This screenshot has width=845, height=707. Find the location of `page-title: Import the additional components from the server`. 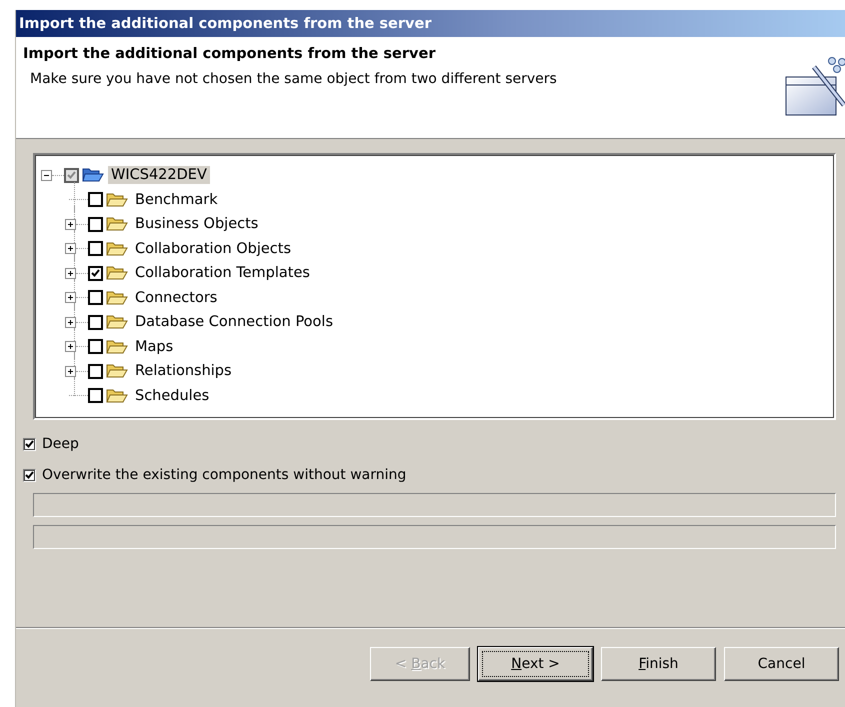

page-title: Import the additional components from the server is located at coordinates (229, 54).